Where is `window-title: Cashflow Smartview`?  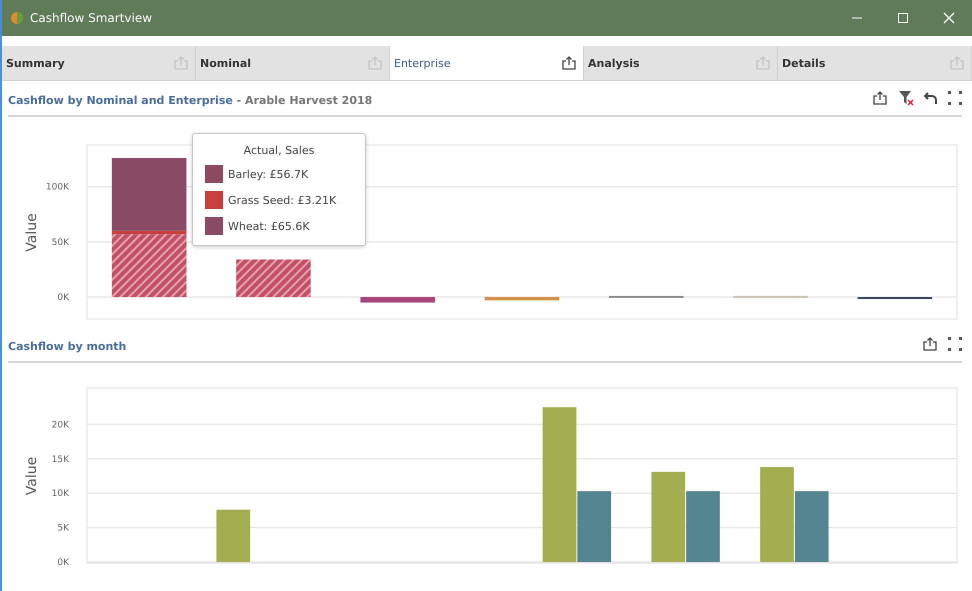
window-title: Cashflow Smartview is located at coordinates (92, 18).